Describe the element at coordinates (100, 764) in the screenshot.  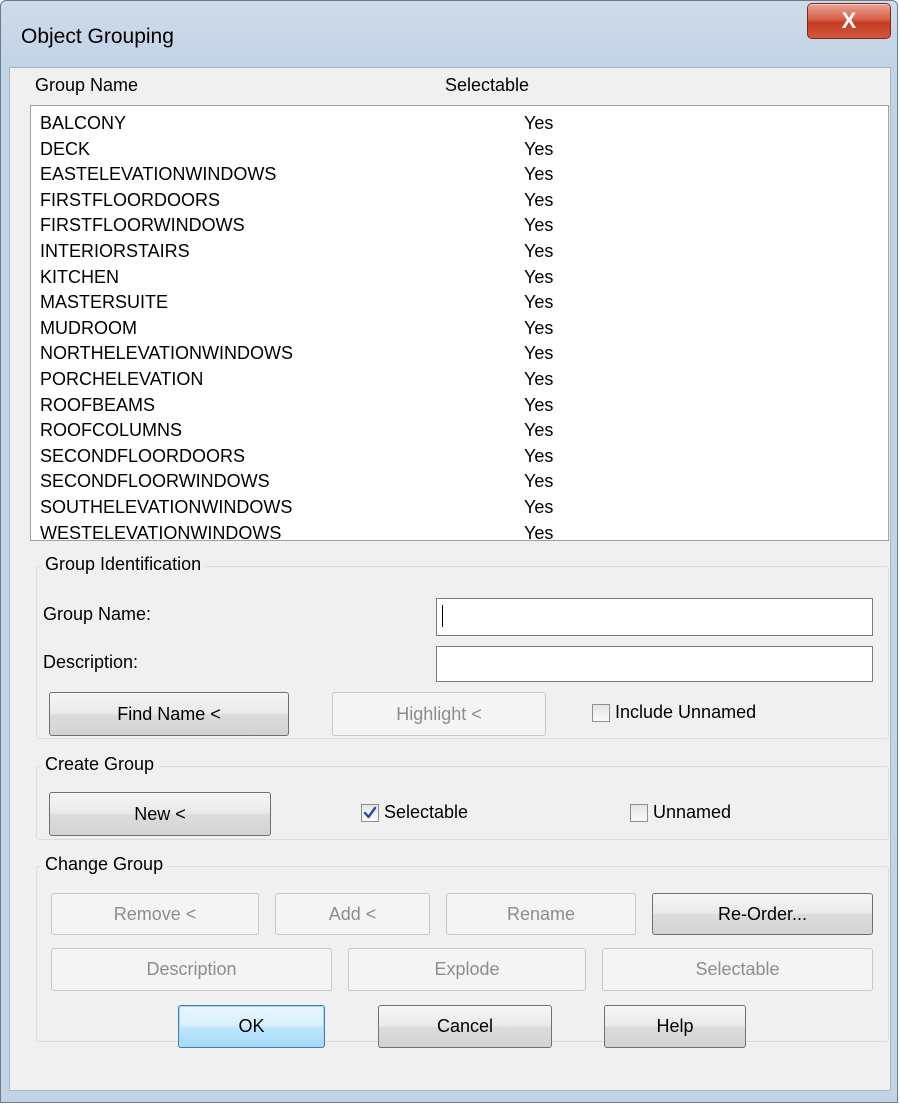
I see `create-group-title: Create Group` at that location.